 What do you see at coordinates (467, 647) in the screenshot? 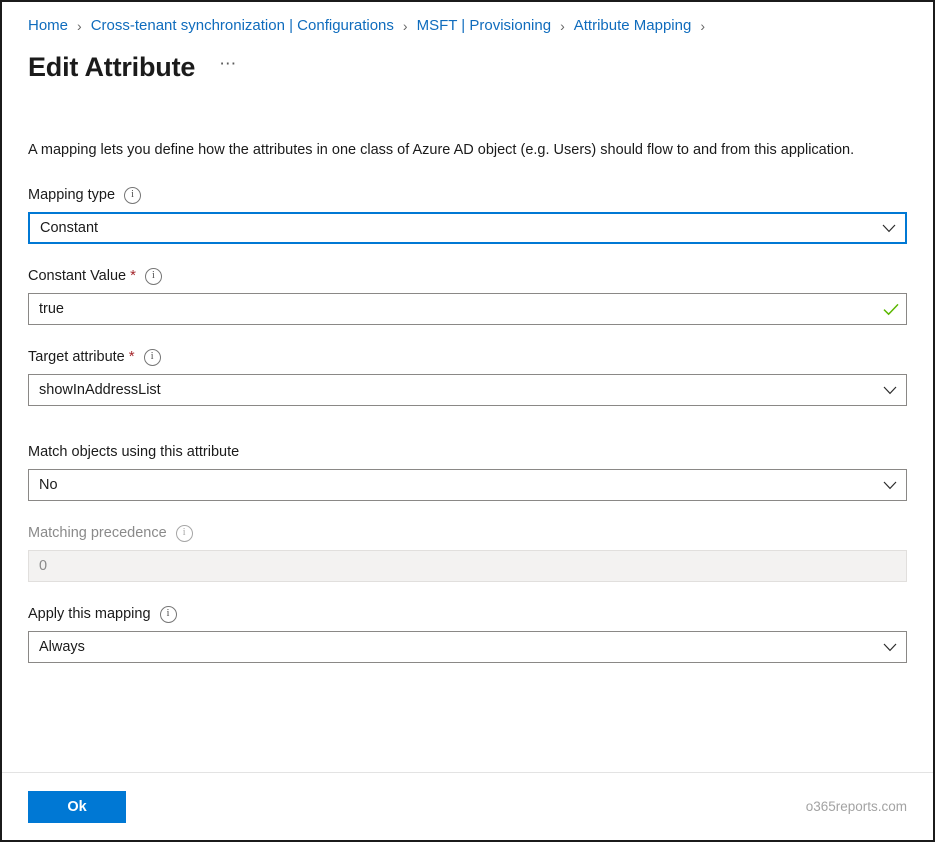
I see `apply-mapping-dropdown: Always` at bounding box center [467, 647].